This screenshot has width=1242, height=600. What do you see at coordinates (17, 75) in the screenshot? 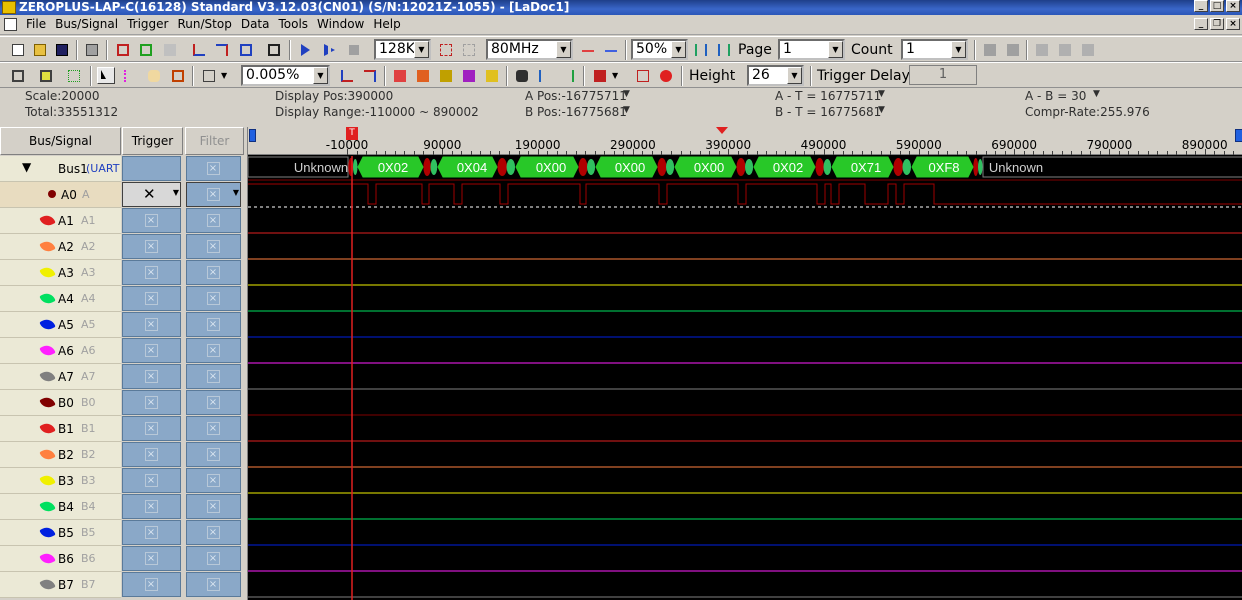
I see `bus-view-icon` at bounding box center [17, 75].